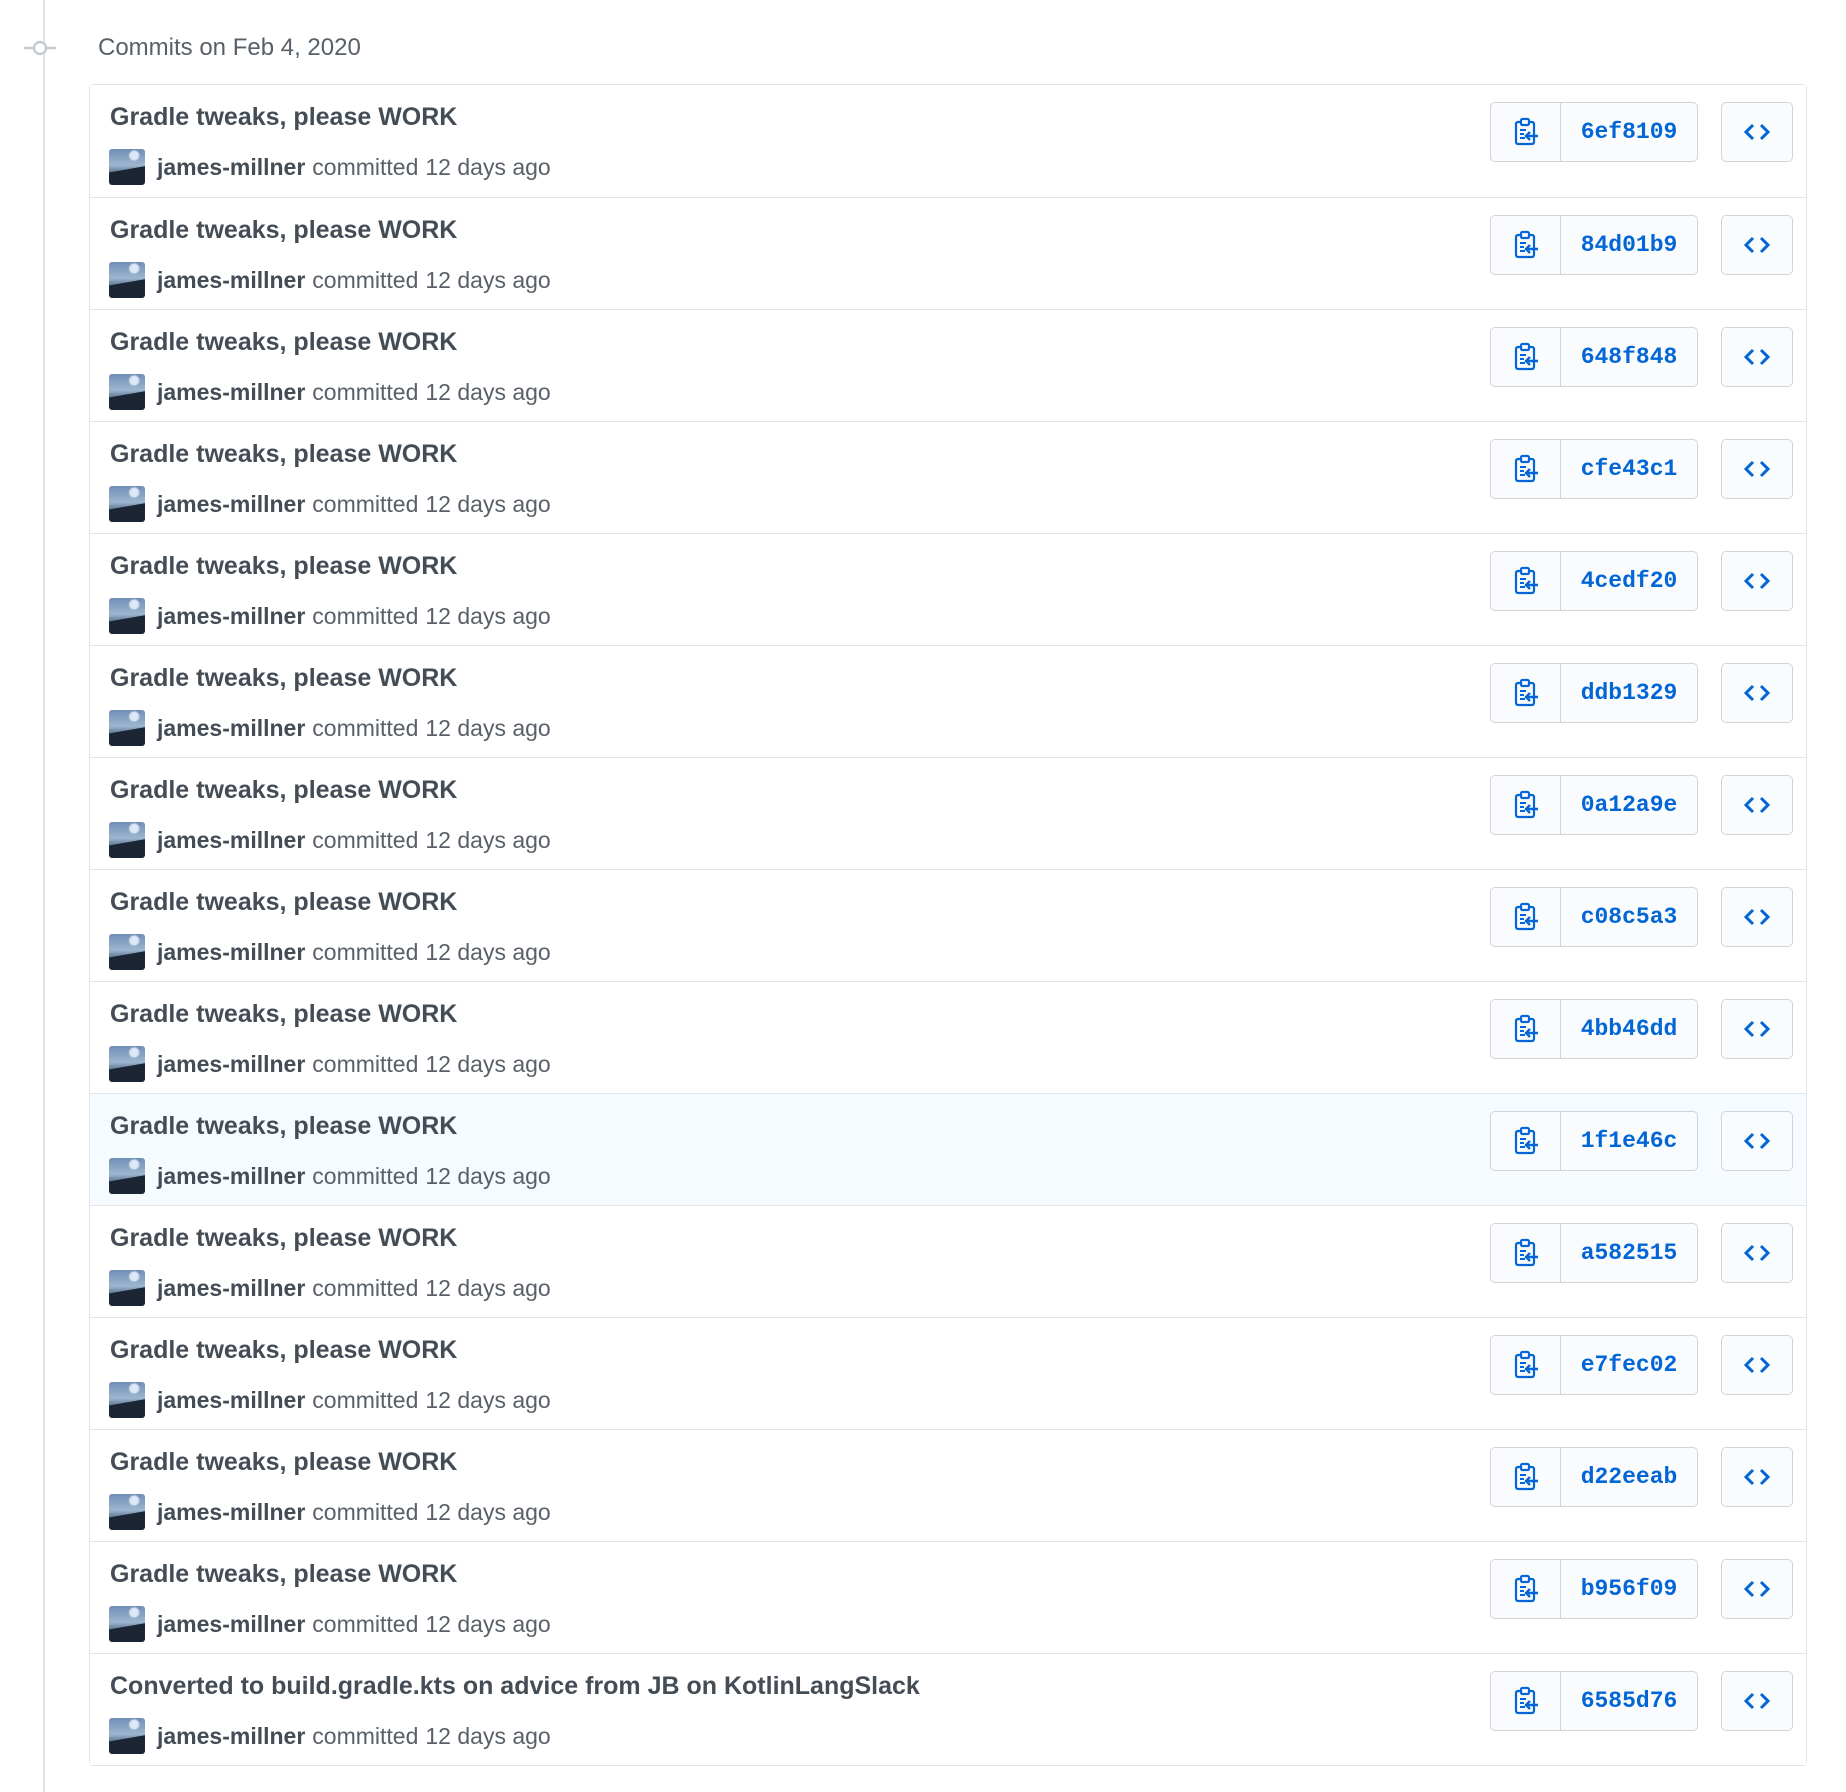 The image size is (1846, 1792). What do you see at coordinates (1629, 1589) in the screenshot?
I see `commit-sha-link: b956f09` at bounding box center [1629, 1589].